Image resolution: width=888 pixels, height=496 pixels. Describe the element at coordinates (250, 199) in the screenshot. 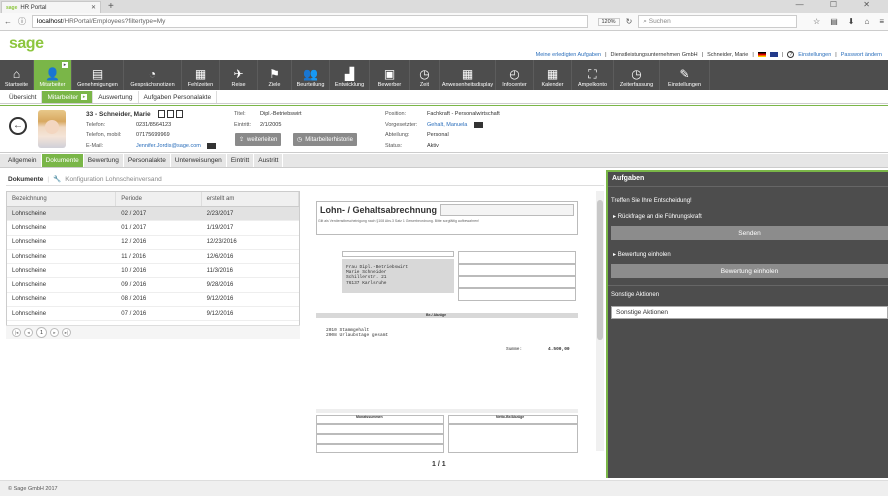

I see `column-header-created: erstellt am` at that location.